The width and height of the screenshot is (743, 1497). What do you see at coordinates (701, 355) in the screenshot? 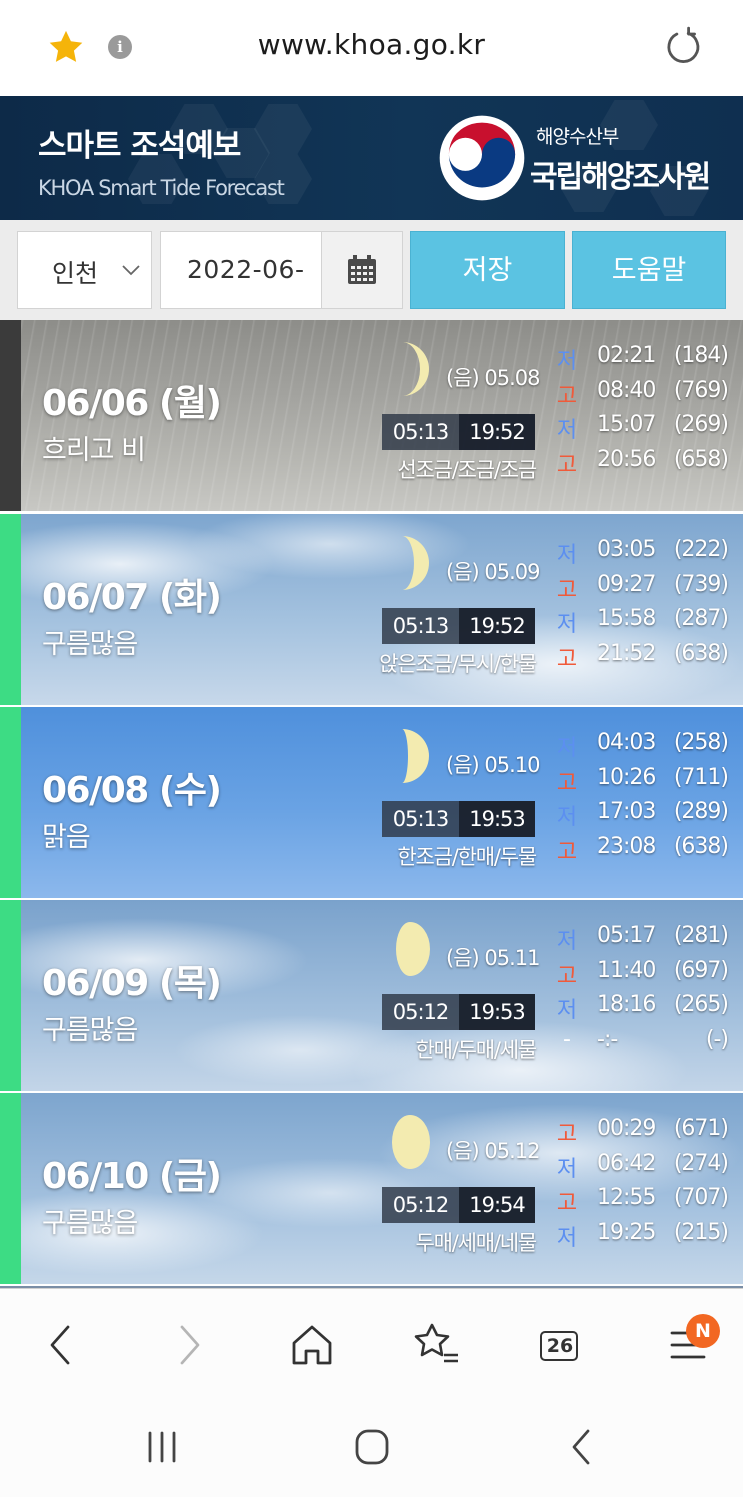
I see `tide-level: (184)` at bounding box center [701, 355].